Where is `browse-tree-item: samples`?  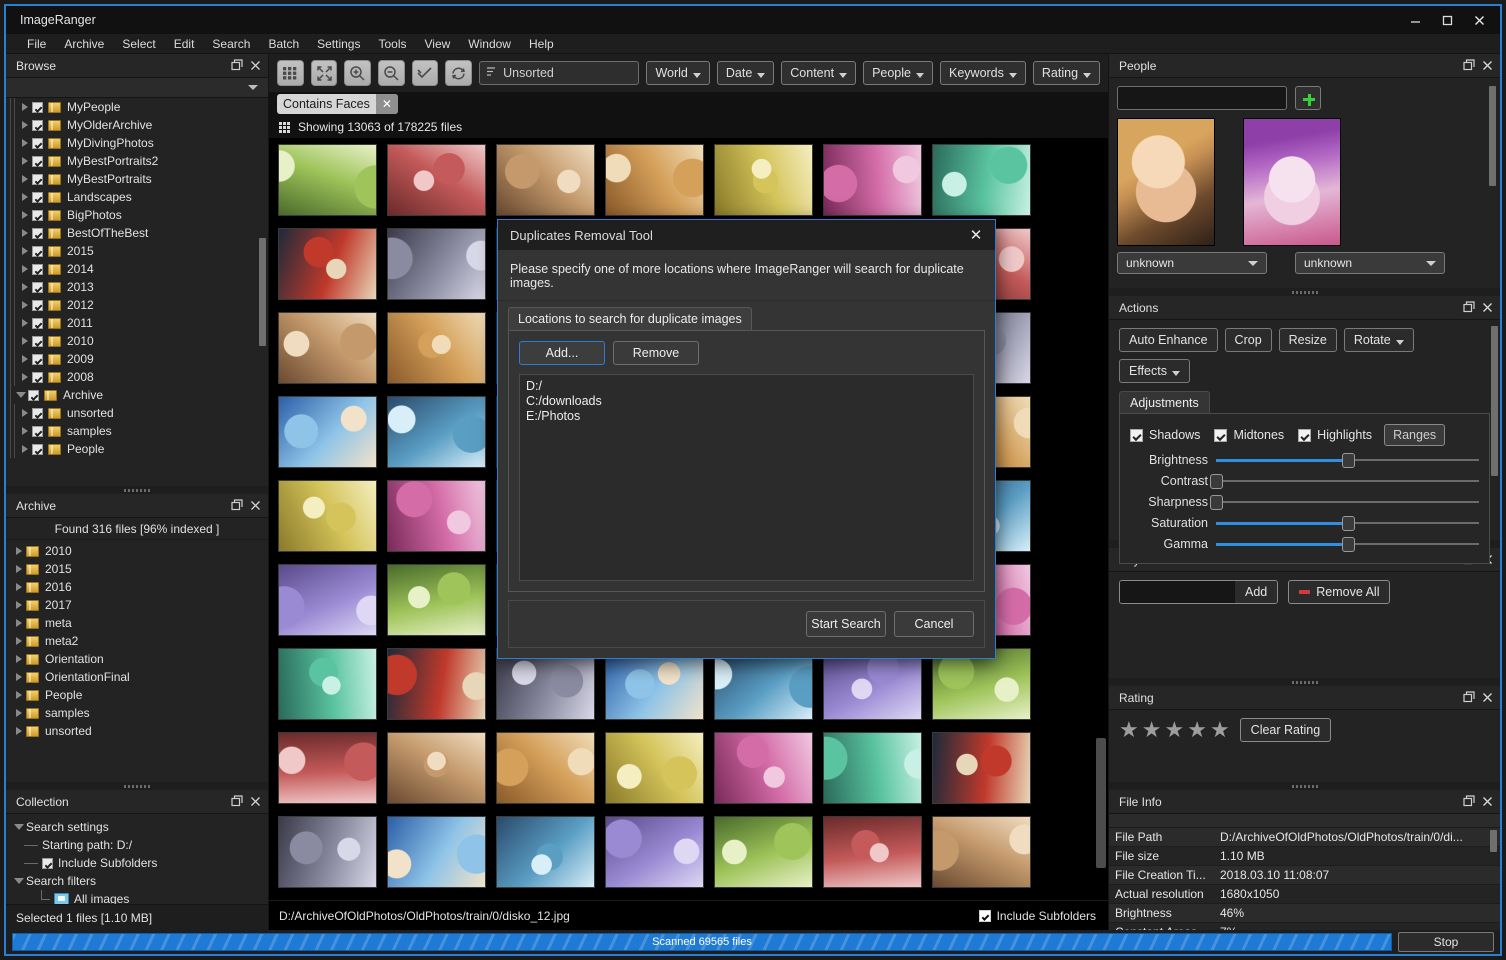 browse-tree-item: samples is located at coordinates (137, 431).